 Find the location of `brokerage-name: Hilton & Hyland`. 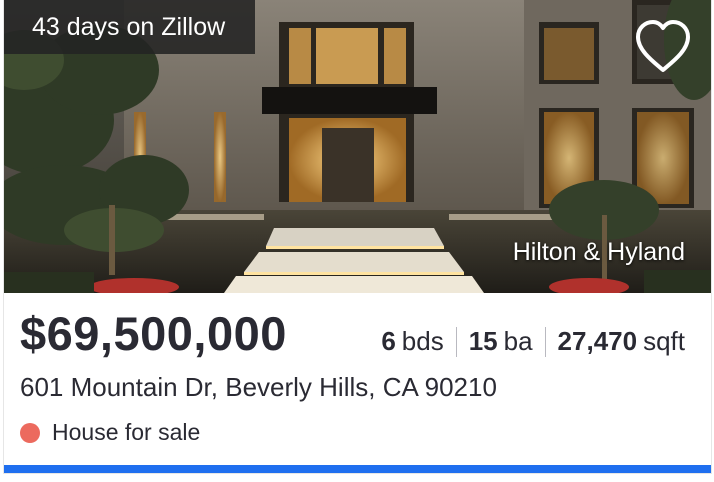

brokerage-name: Hilton & Hyland is located at coordinates (598, 252).